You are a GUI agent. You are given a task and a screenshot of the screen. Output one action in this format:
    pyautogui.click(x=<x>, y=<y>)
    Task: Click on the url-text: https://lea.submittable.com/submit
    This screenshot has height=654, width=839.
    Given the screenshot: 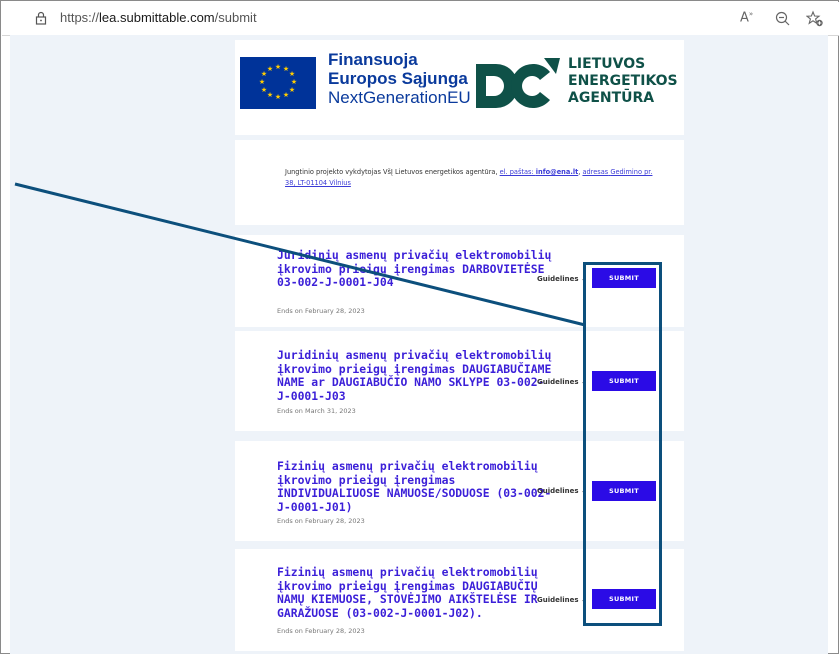 What is the action you would take?
    pyautogui.click(x=158, y=17)
    